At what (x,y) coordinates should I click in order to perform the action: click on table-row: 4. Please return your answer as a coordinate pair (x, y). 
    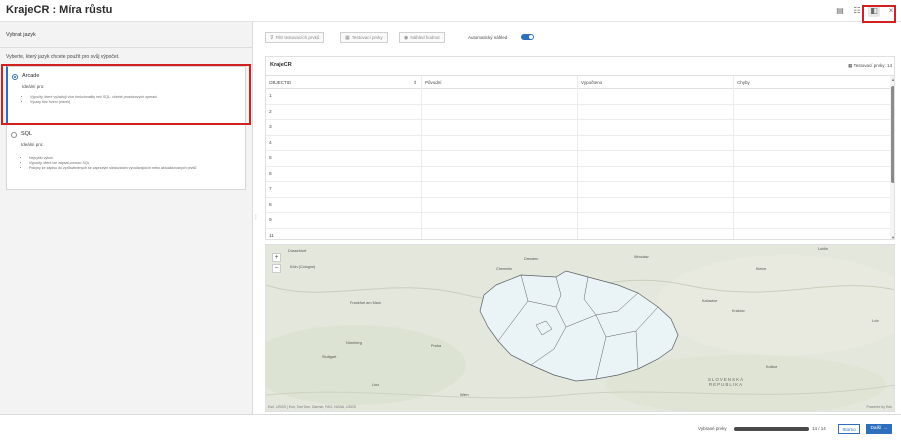
    Looking at the image, I should click on (578, 143).